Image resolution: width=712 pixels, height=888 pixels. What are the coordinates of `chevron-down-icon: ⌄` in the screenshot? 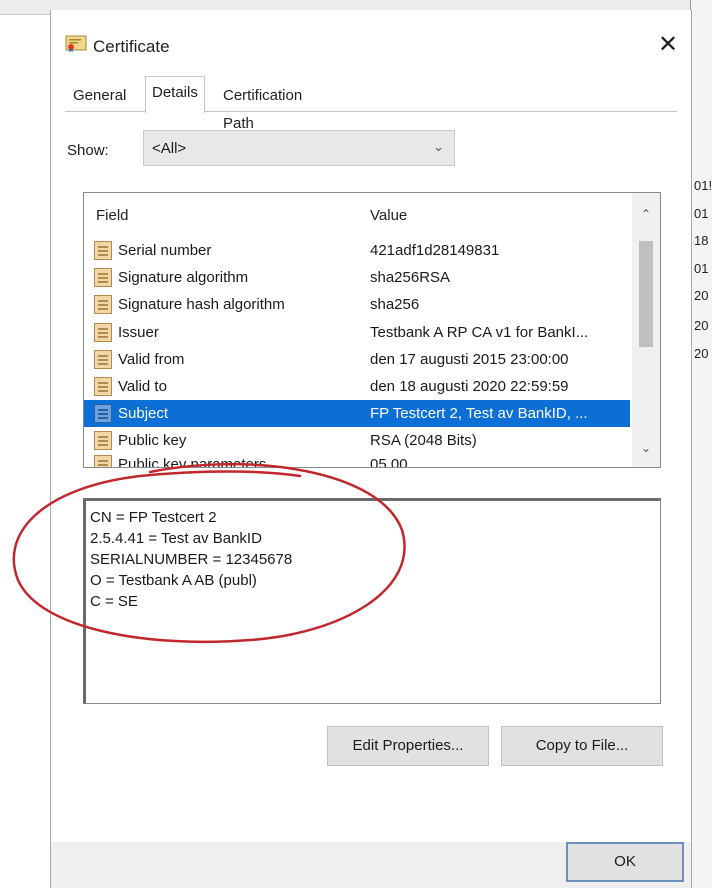 It's located at (438, 146).